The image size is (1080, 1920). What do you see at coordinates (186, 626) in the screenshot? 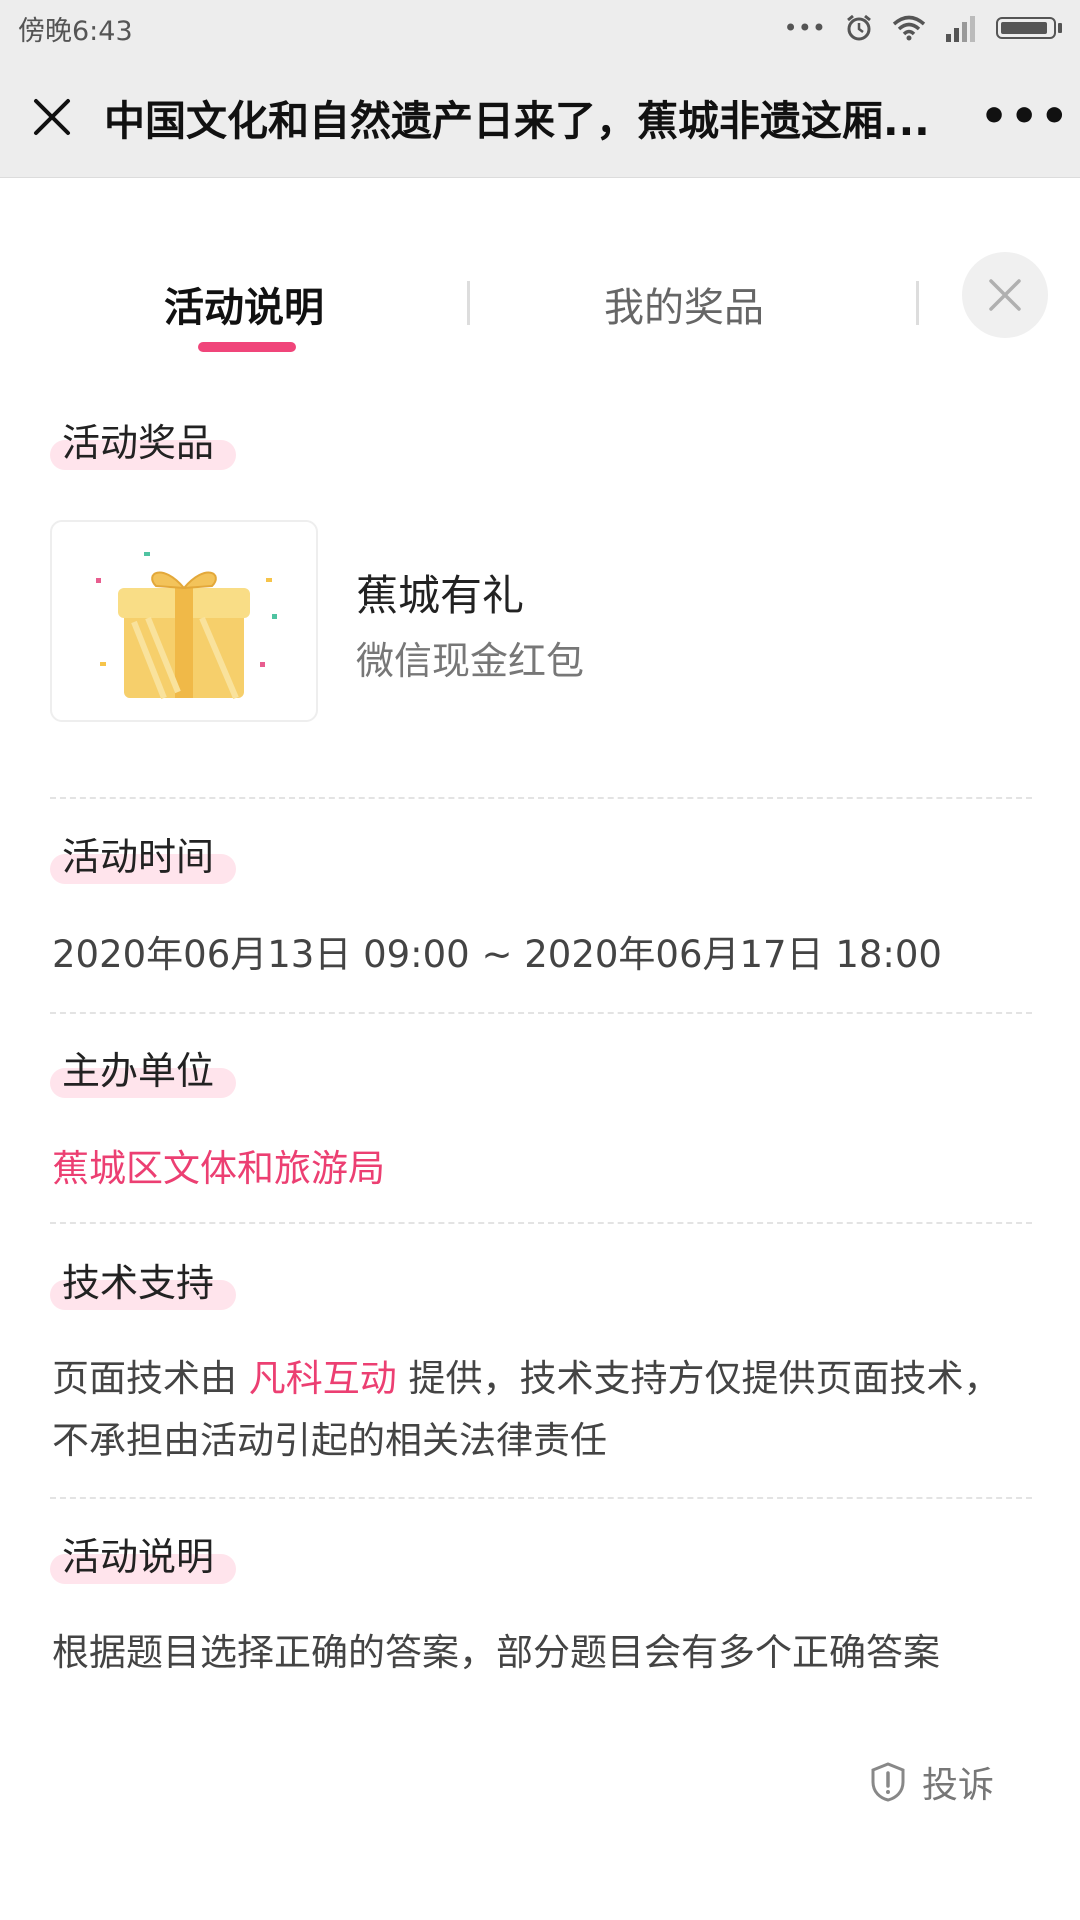
I see `gift-box-icon` at bounding box center [186, 626].